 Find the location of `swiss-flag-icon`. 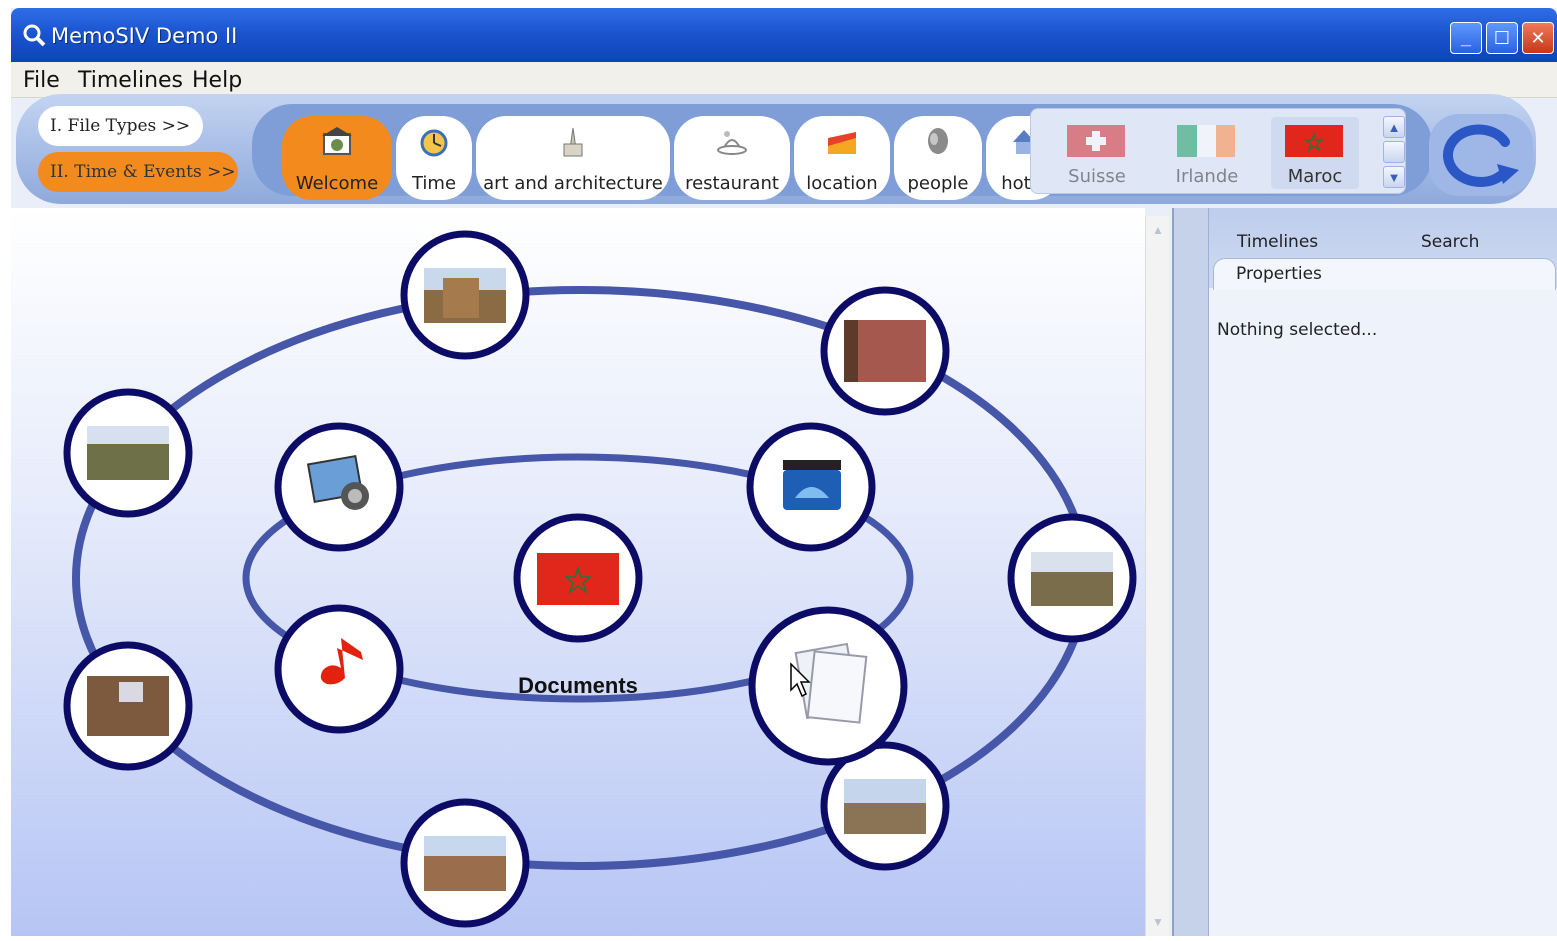

swiss-flag-icon is located at coordinates (1096, 141).